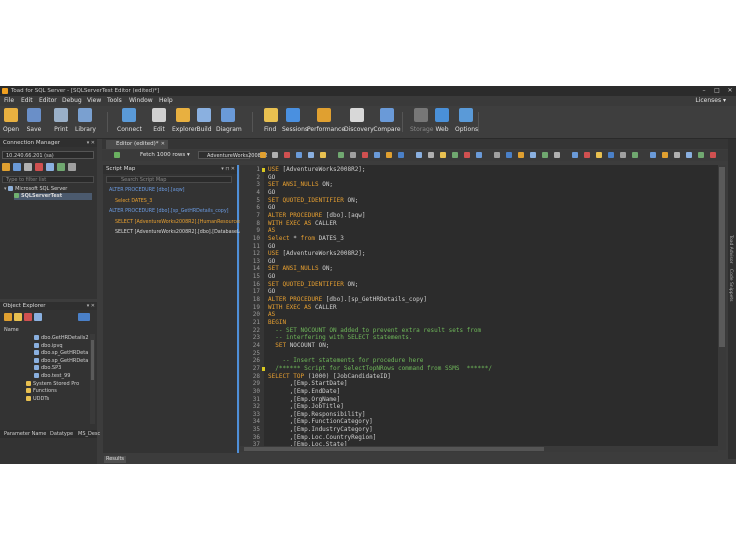  I want to click on performance-button: Performance, so click(326, 123).